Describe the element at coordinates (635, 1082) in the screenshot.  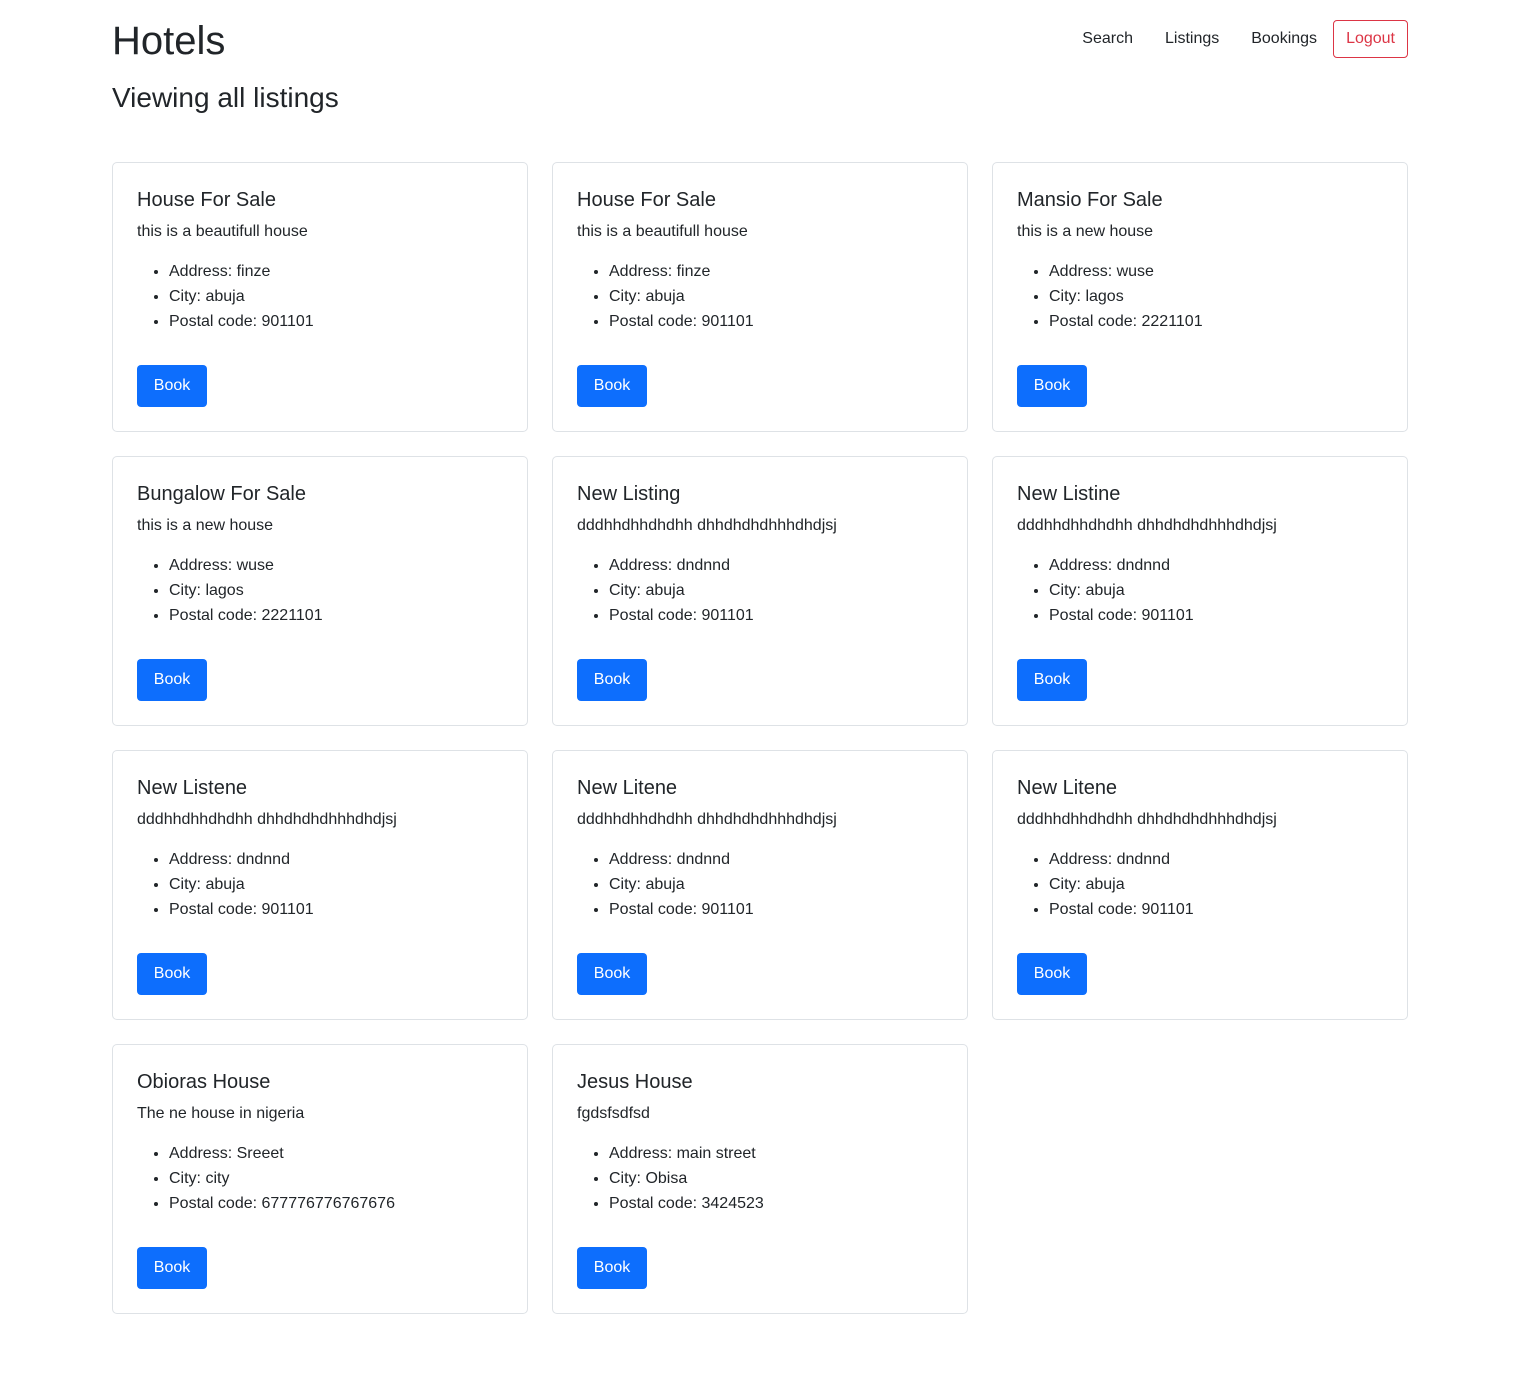
I see `listing-title: Jesus House` at that location.